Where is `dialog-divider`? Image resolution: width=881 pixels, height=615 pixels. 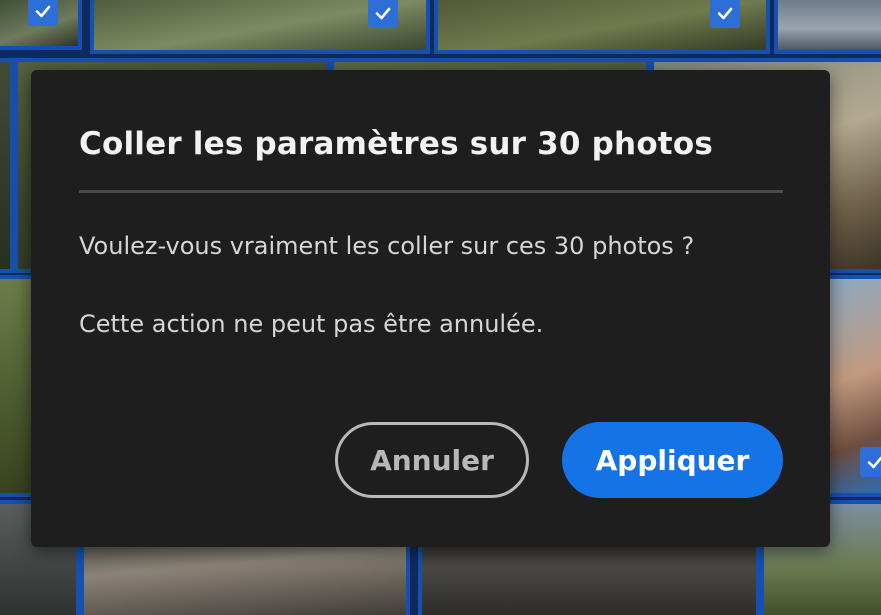 dialog-divider is located at coordinates (431, 191).